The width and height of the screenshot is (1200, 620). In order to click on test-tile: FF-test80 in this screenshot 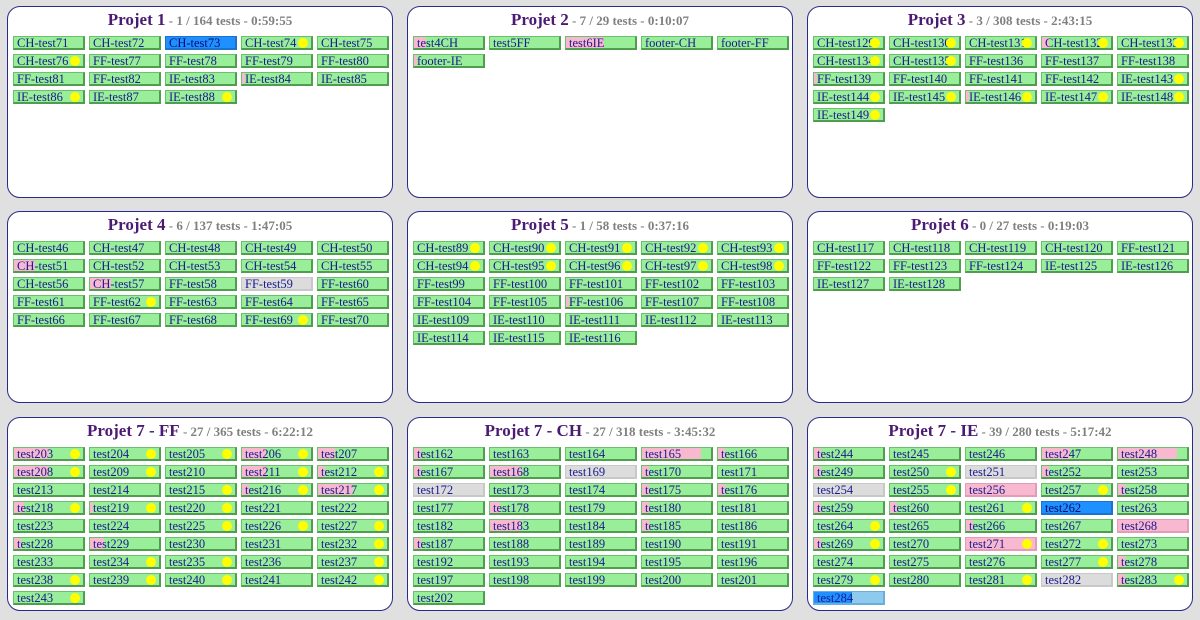, I will do `click(353, 61)`.